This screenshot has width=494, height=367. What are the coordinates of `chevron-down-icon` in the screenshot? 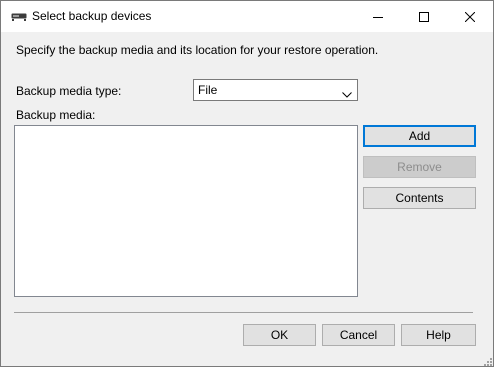 It's located at (347, 92).